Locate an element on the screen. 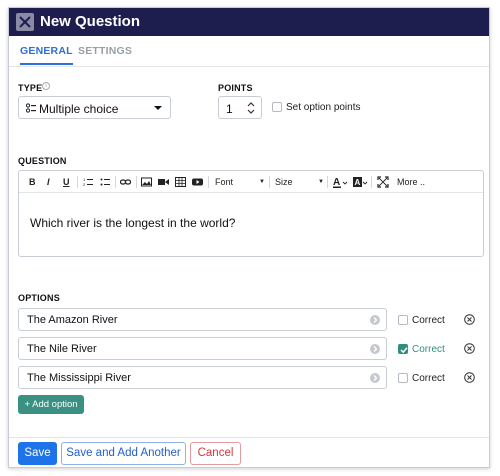 The width and height of the screenshot is (500, 476). more-button: More .. is located at coordinates (411, 182).